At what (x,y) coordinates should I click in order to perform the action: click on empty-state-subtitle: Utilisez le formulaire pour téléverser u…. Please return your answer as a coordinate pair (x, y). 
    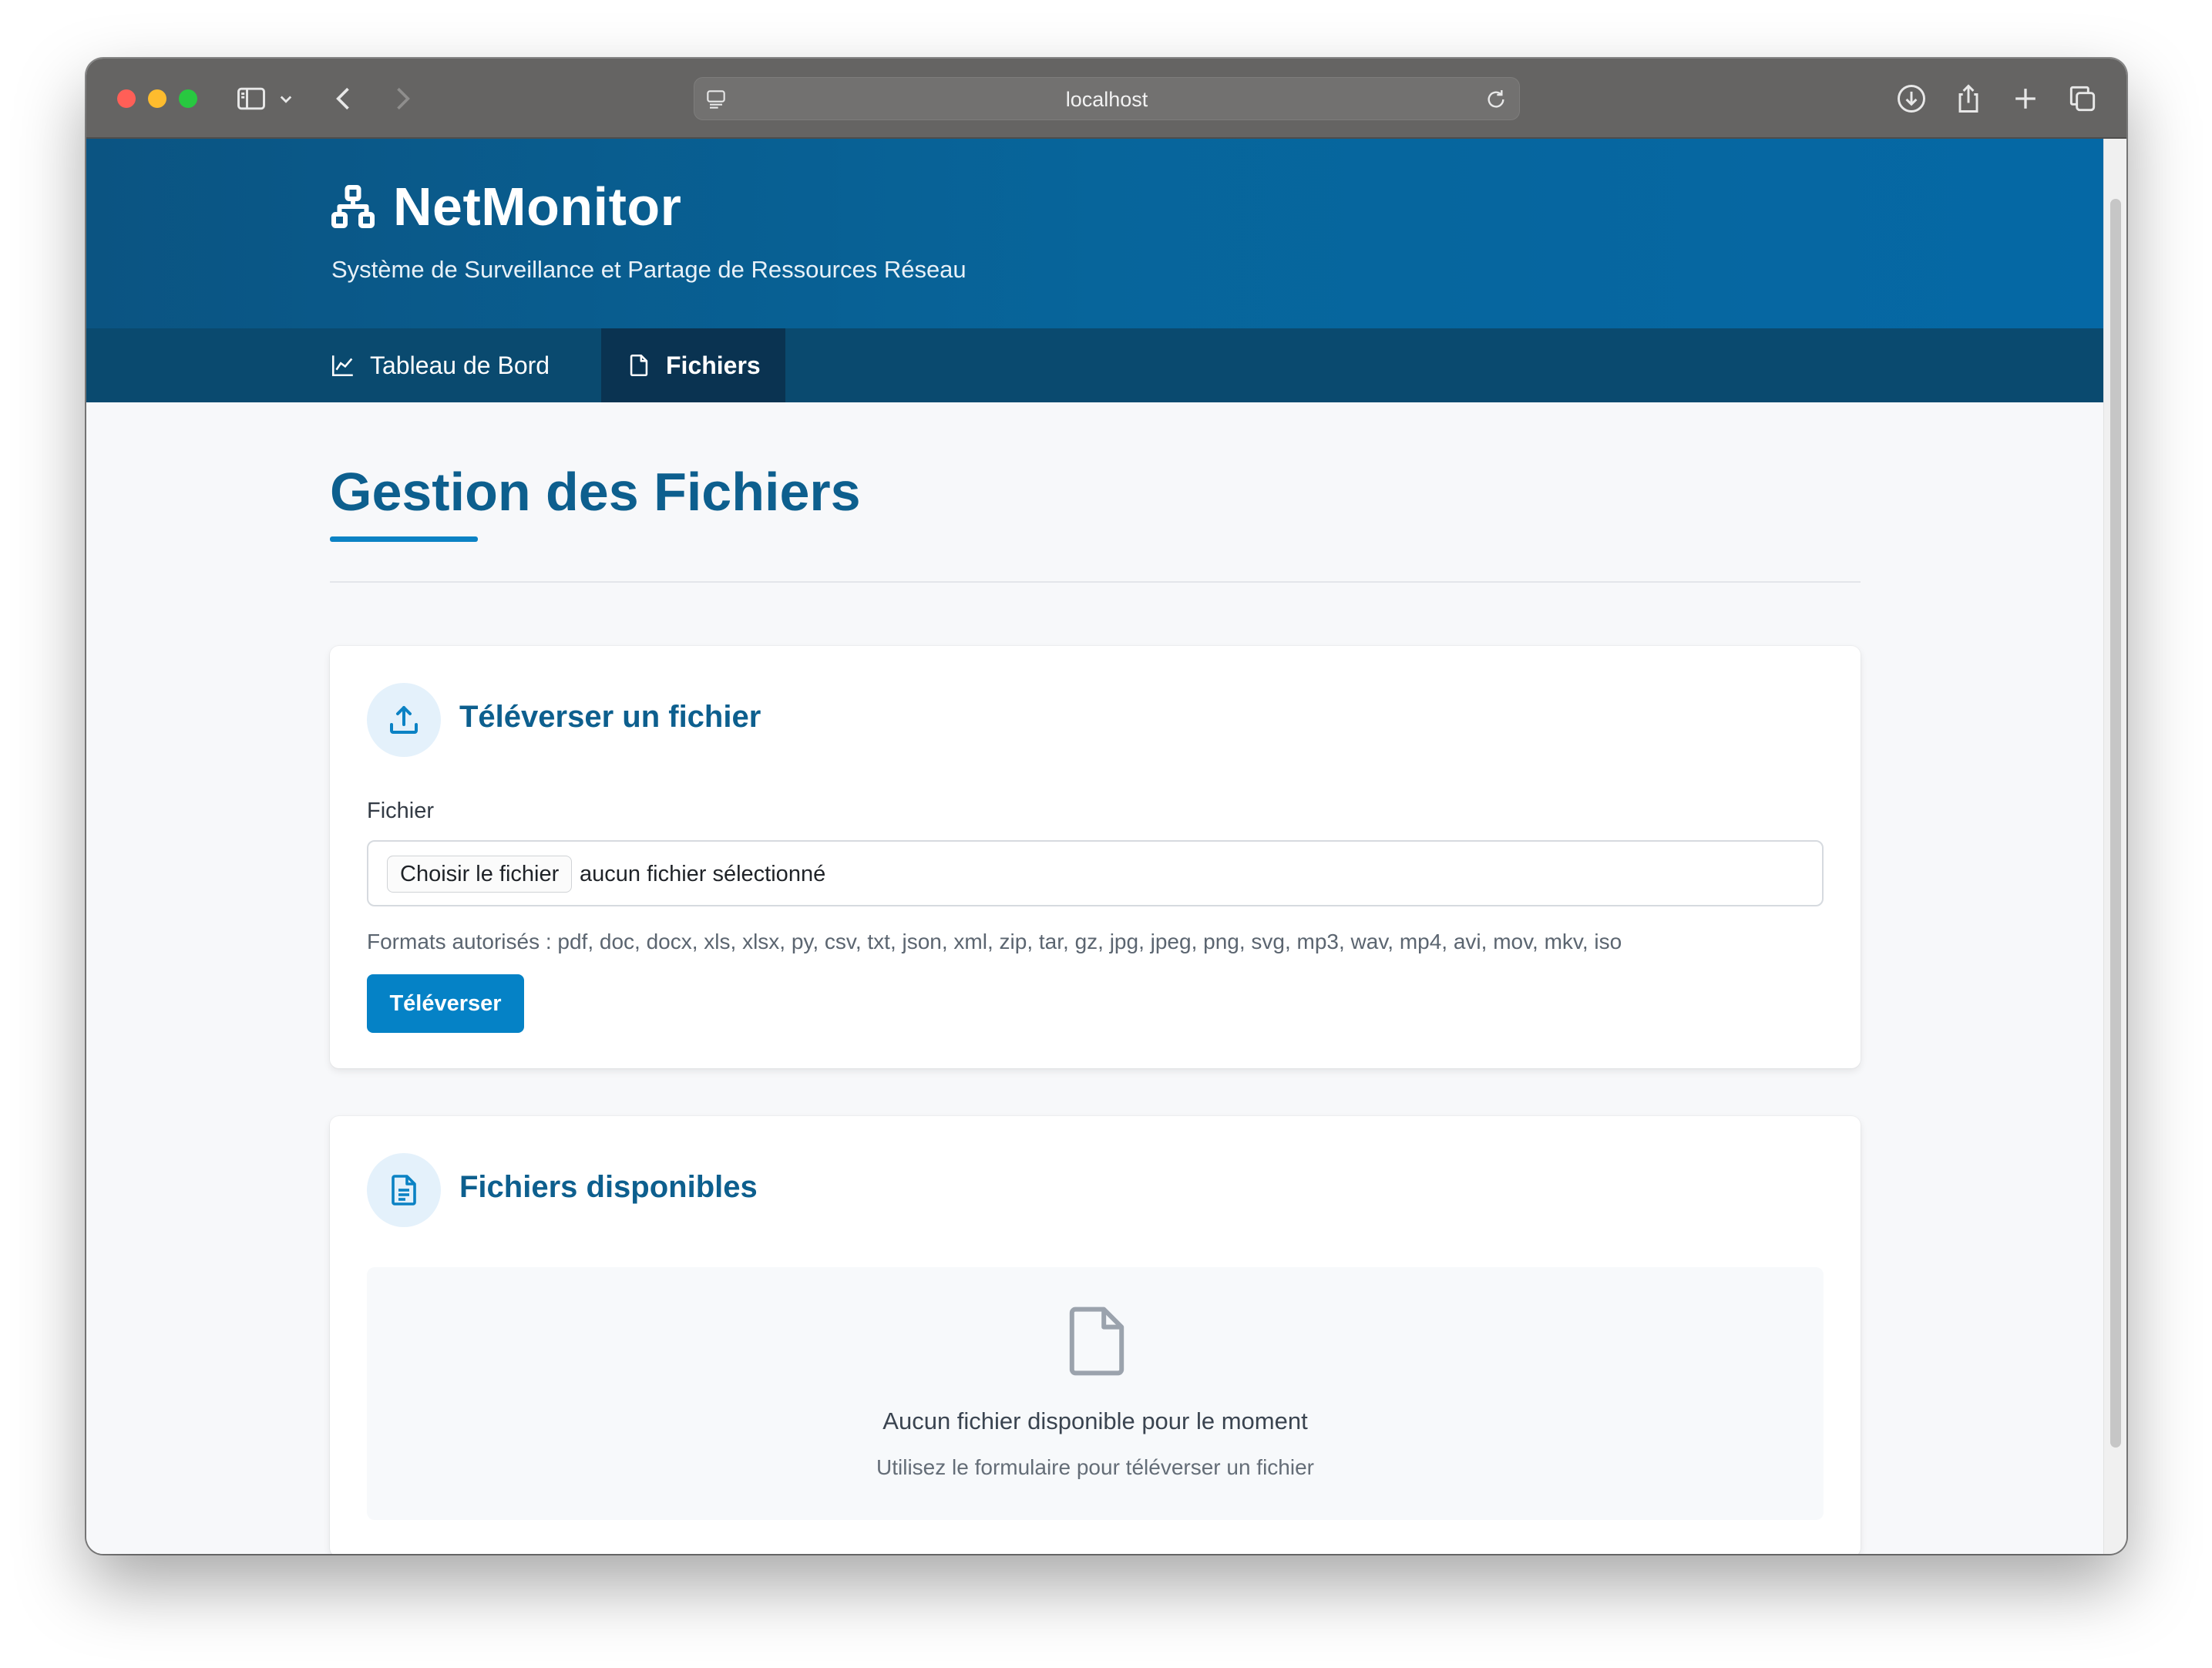
    Looking at the image, I should click on (1095, 1467).